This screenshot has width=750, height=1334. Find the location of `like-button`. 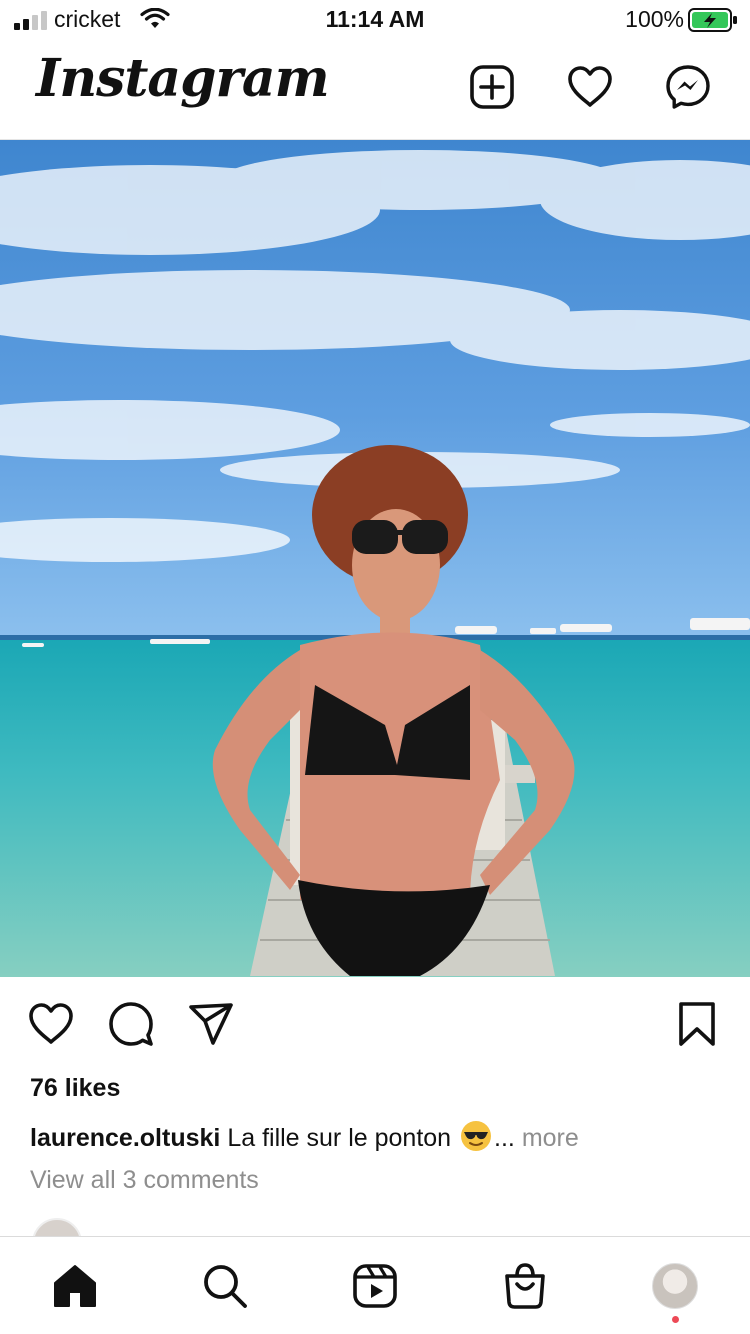

like-button is located at coordinates (51, 1024).